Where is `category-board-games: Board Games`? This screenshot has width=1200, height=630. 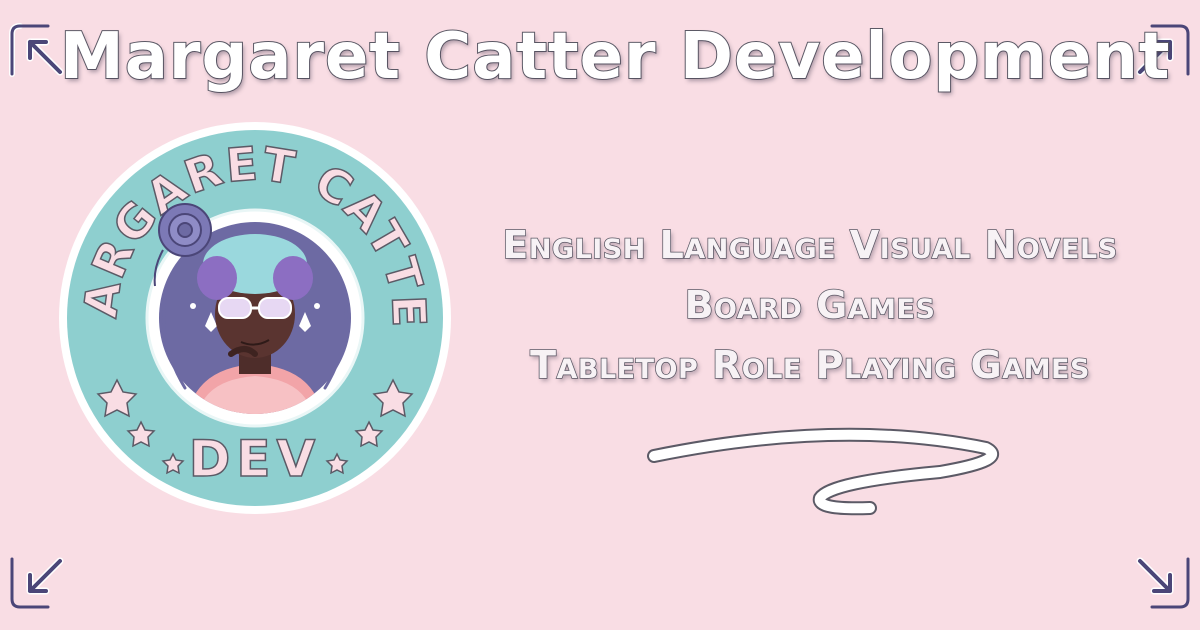 category-board-games: Board Games is located at coordinates (810, 305).